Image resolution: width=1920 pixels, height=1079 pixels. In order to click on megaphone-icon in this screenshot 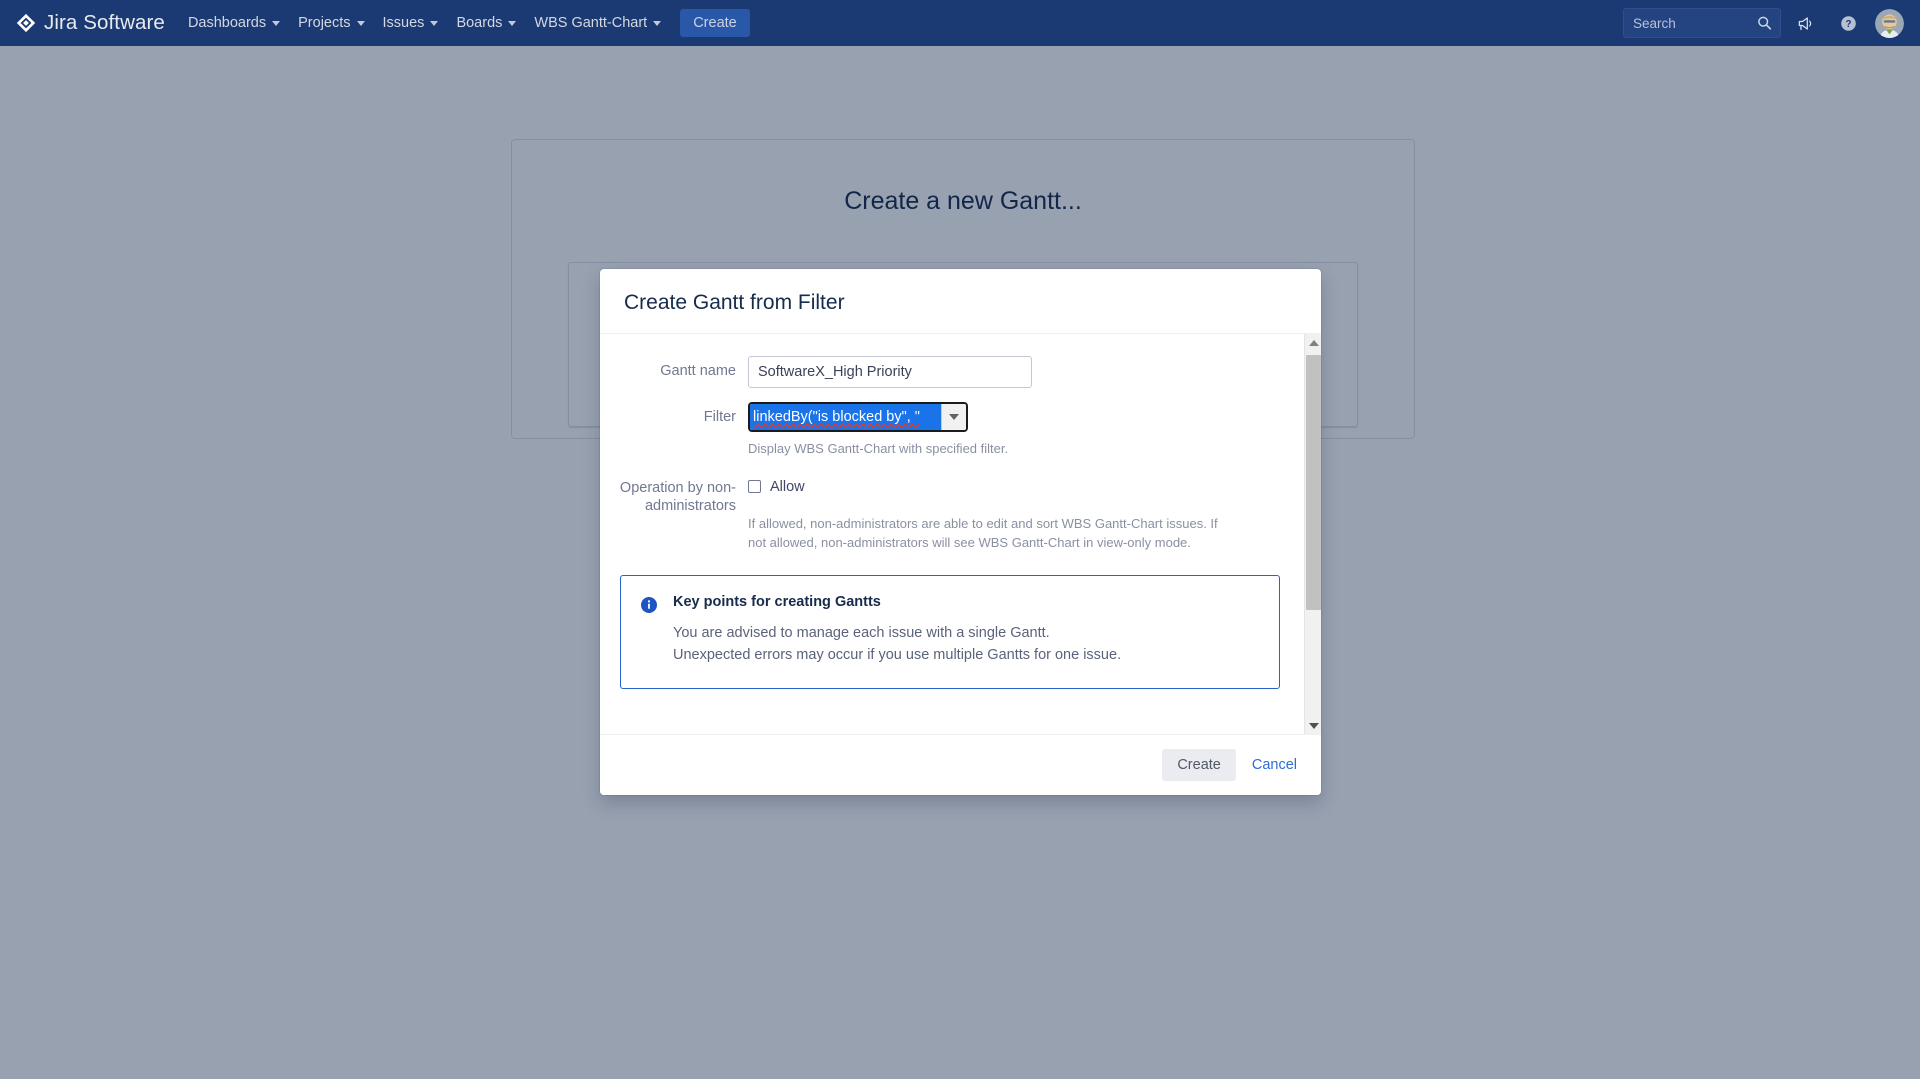, I will do `click(1804, 23)`.